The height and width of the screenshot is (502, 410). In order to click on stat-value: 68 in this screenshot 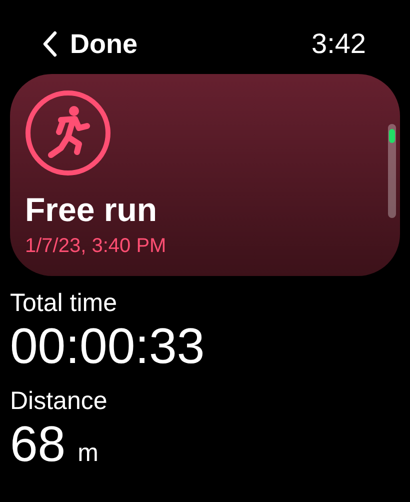, I will do `click(38, 444)`.